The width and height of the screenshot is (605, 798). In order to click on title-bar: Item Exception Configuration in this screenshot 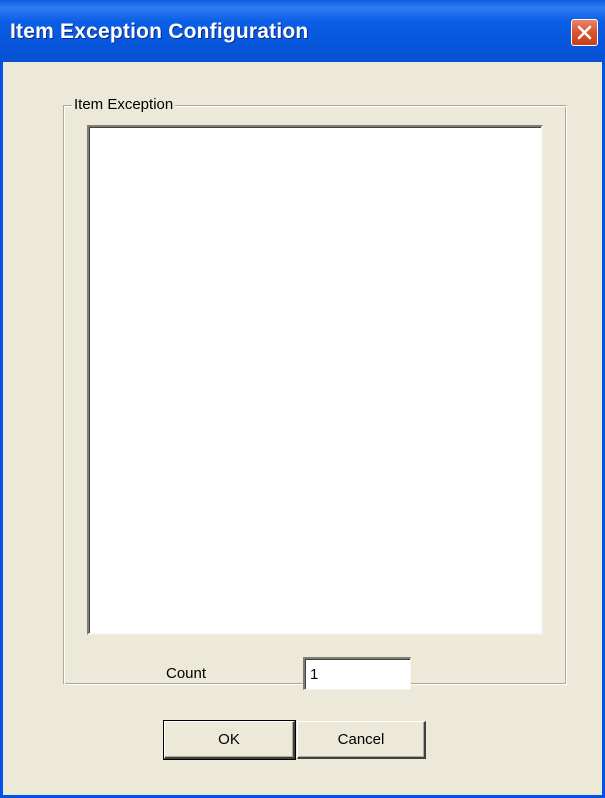, I will do `click(302, 31)`.